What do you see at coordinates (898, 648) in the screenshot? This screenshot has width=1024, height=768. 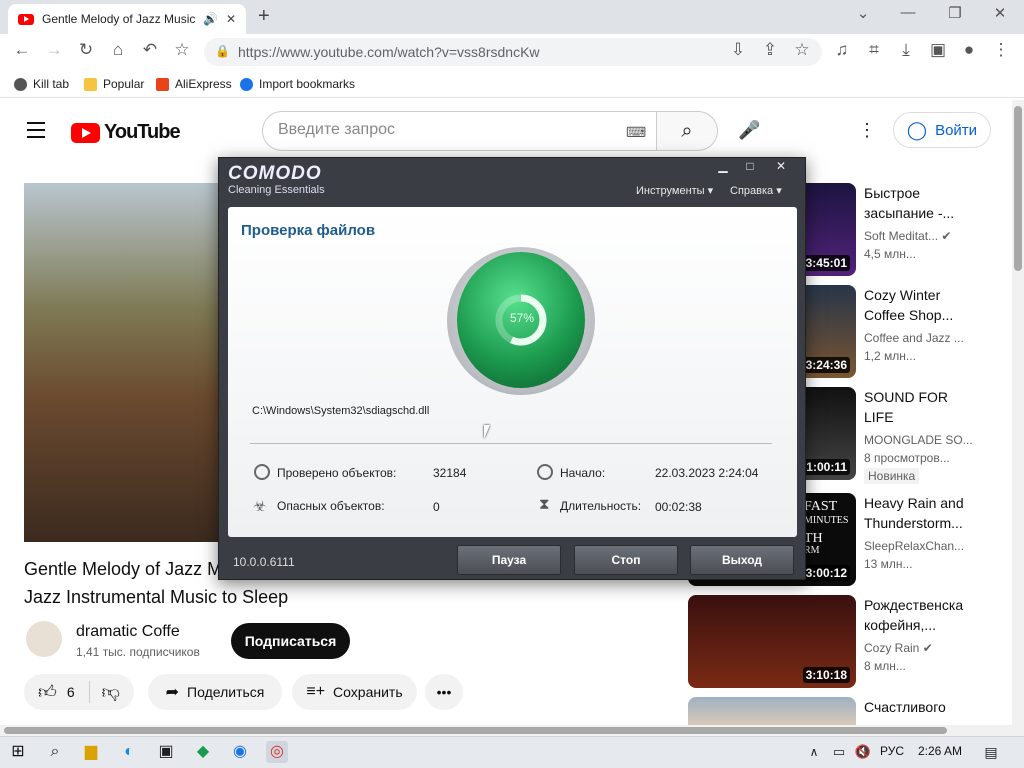 I see `sidebar-channel-5: Cozy Rain ✔` at bounding box center [898, 648].